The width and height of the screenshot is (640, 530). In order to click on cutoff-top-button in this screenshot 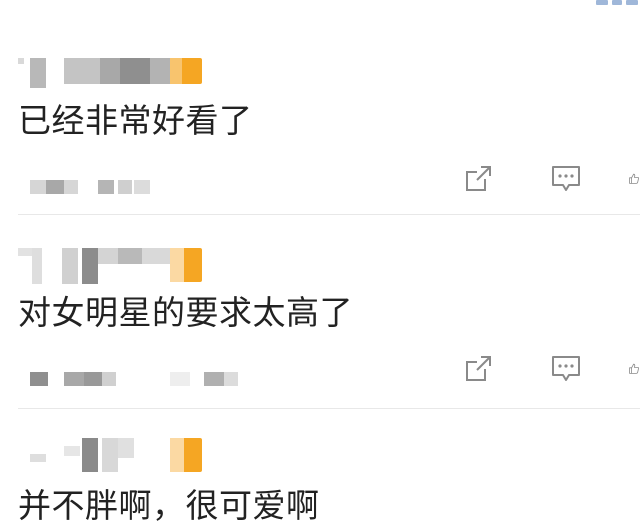, I will do `click(615, 4)`.